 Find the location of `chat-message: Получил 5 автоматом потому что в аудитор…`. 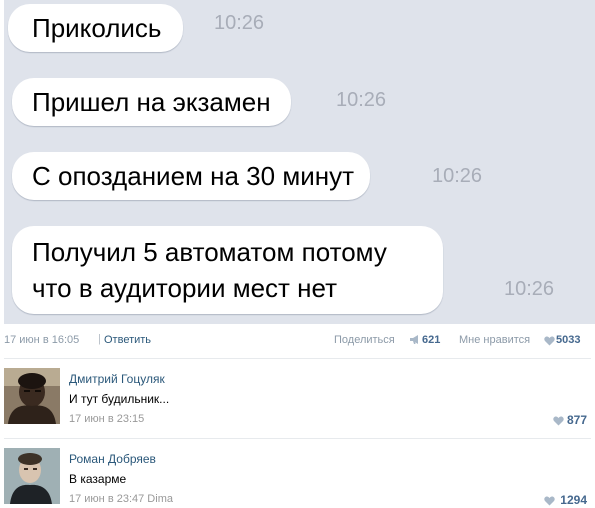

chat-message: Получил 5 автоматом потому что в аудитор… is located at coordinates (227, 270).